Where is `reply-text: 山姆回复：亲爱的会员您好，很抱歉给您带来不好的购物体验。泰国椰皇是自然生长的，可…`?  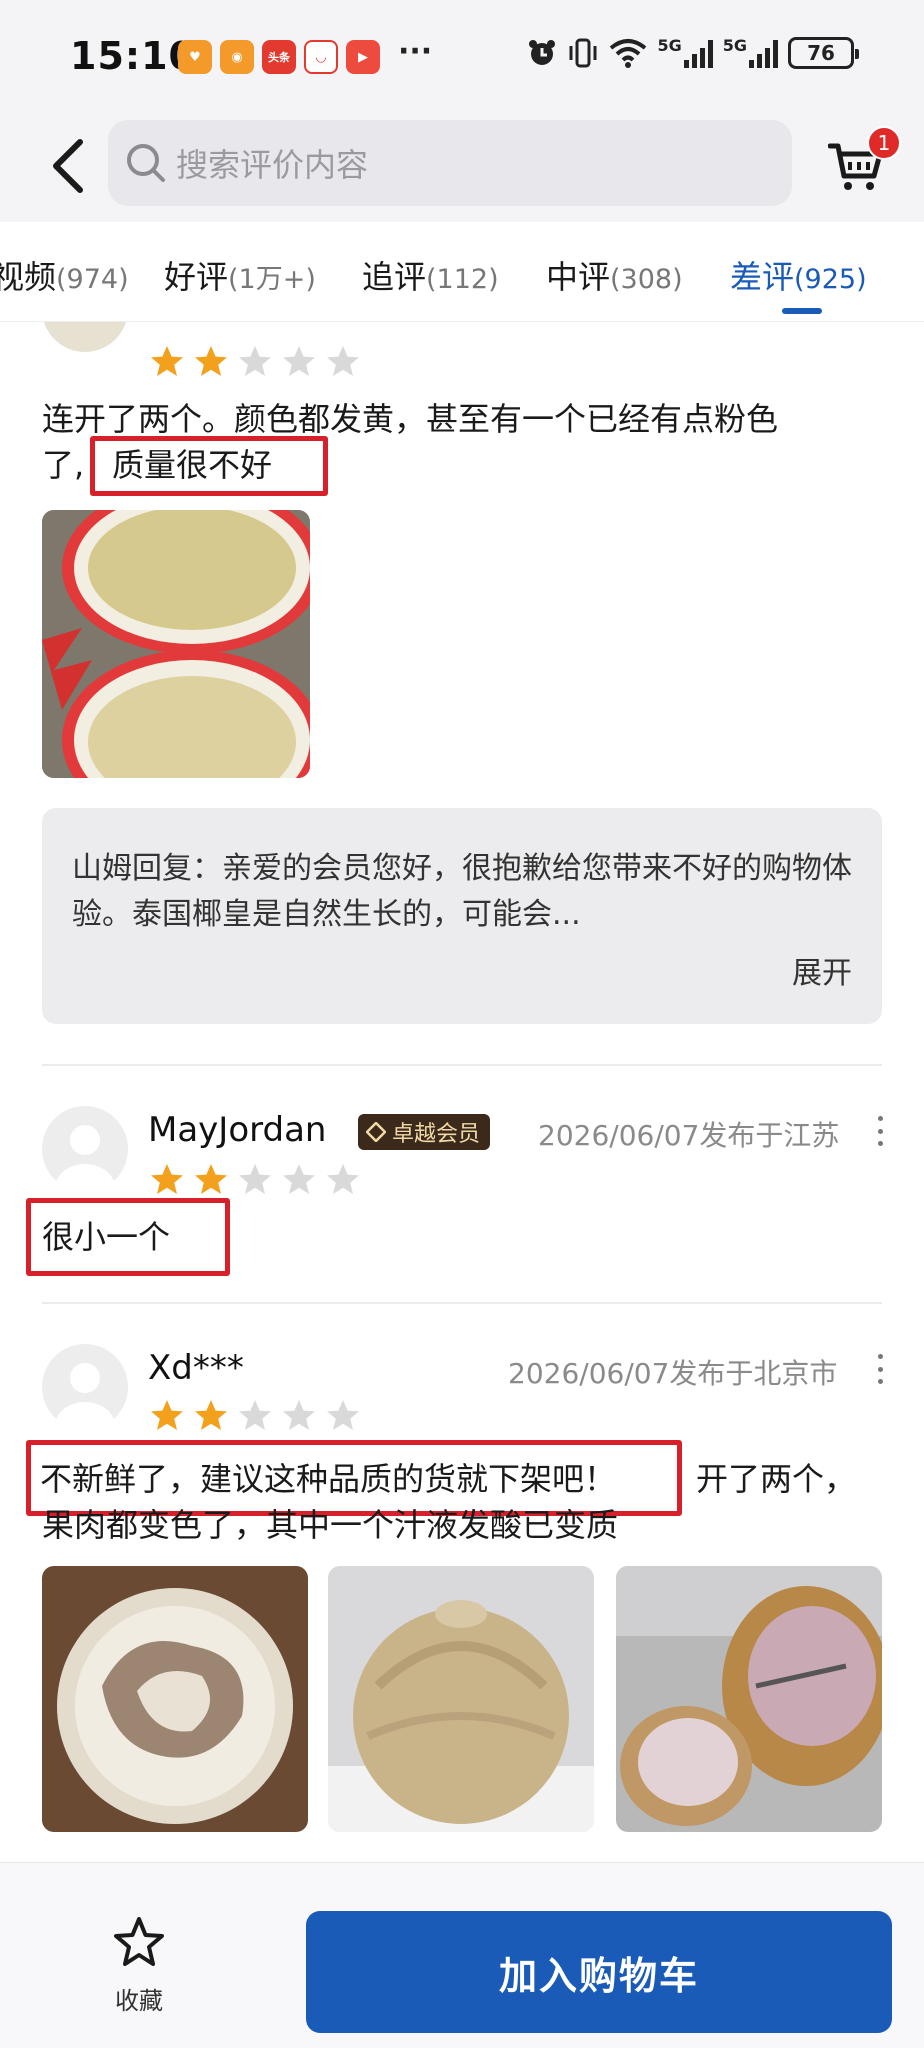 reply-text: 山姆回复：亲爱的会员您好，很抱歉给您带来不好的购物体验。泰国椰皇是自然生长的，可… is located at coordinates (462, 891).